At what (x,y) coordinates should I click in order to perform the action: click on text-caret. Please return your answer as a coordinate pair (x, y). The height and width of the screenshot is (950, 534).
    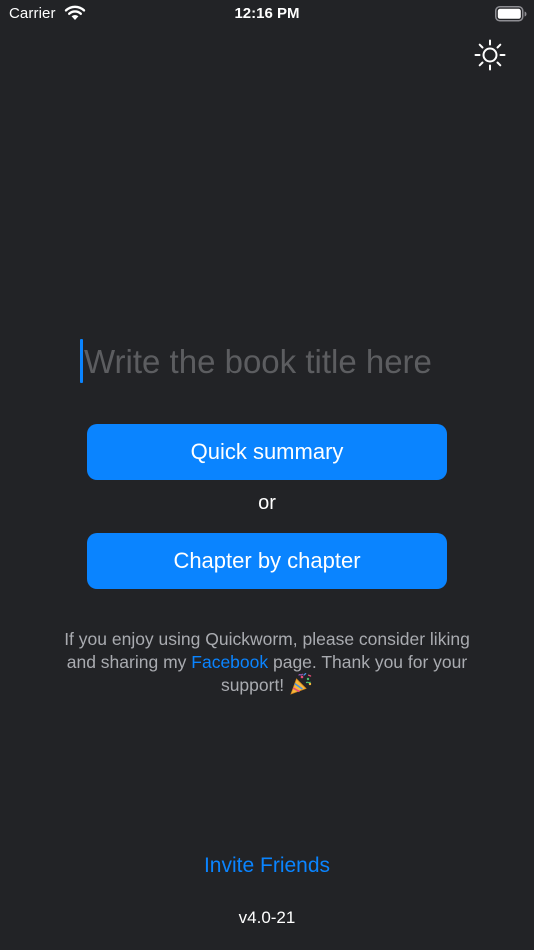
    Looking at the image, I should click on (81, 361).